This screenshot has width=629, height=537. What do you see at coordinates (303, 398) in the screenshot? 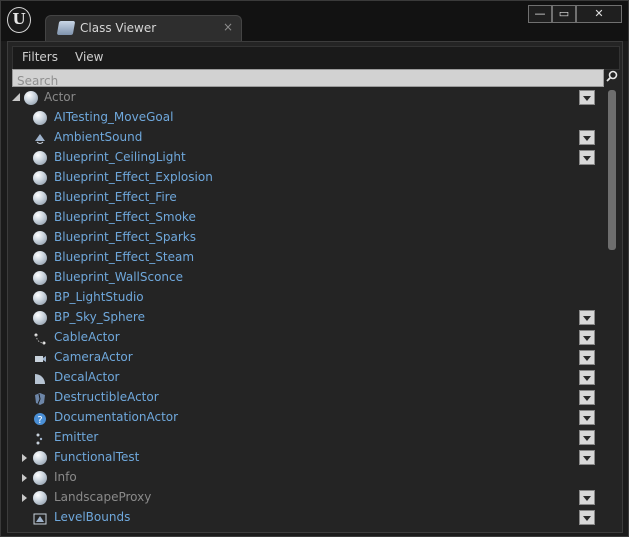
I see `tree-row: DestructibleActor` at bounding box center [303, 398].